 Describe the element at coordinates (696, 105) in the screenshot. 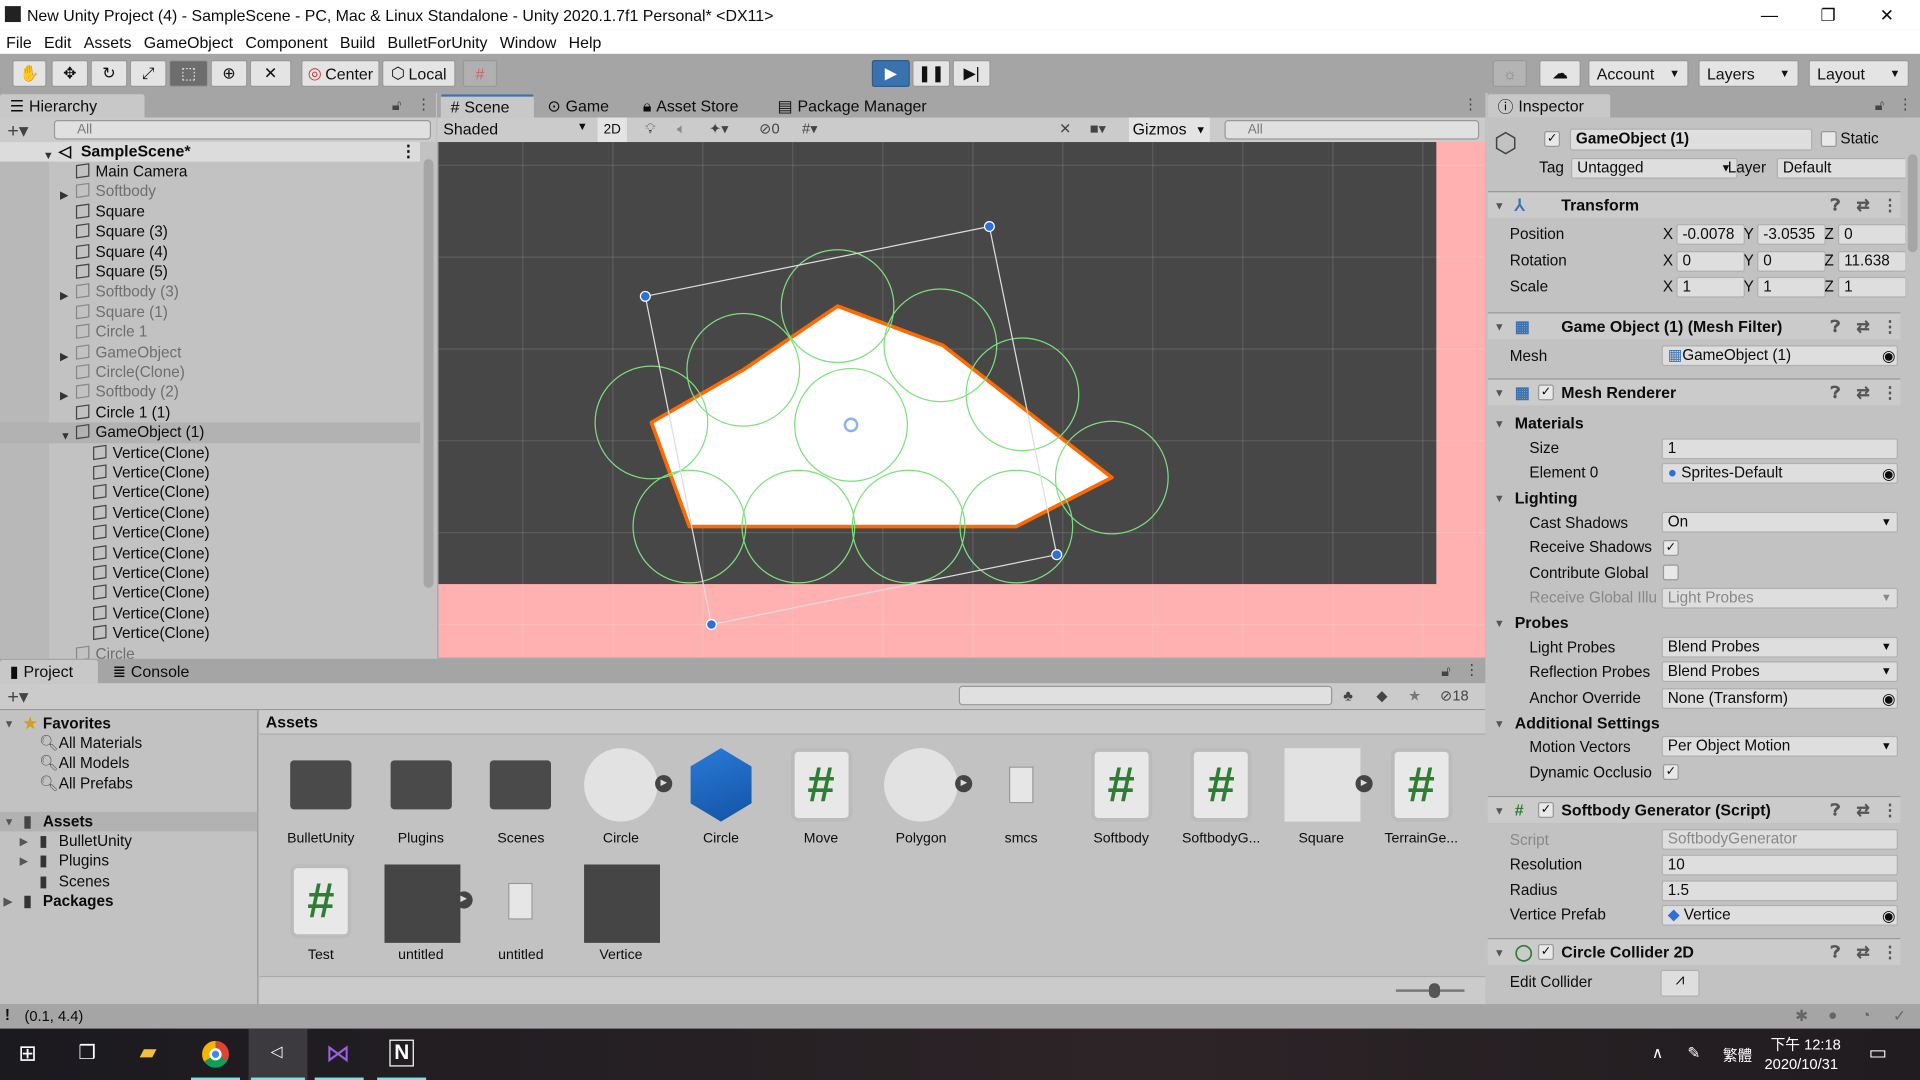

I see `tab-asset-store: 🔒︎ Asset Store` at that location.